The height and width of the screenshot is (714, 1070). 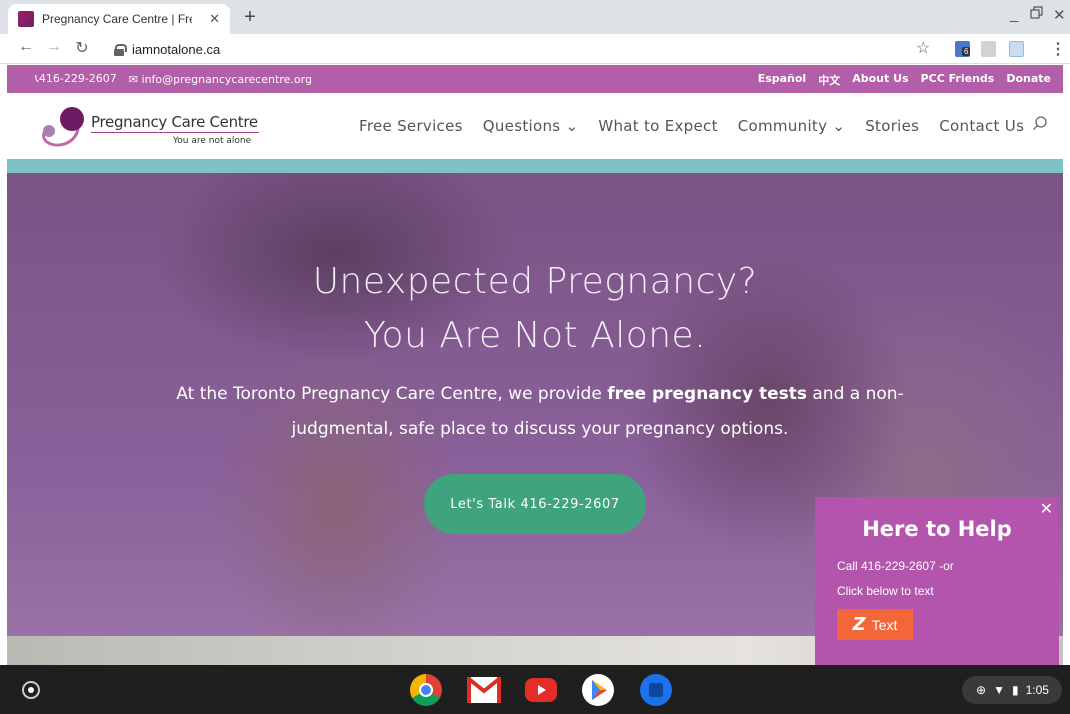 I want to click on lock-icon, so click(x=120, y=49).